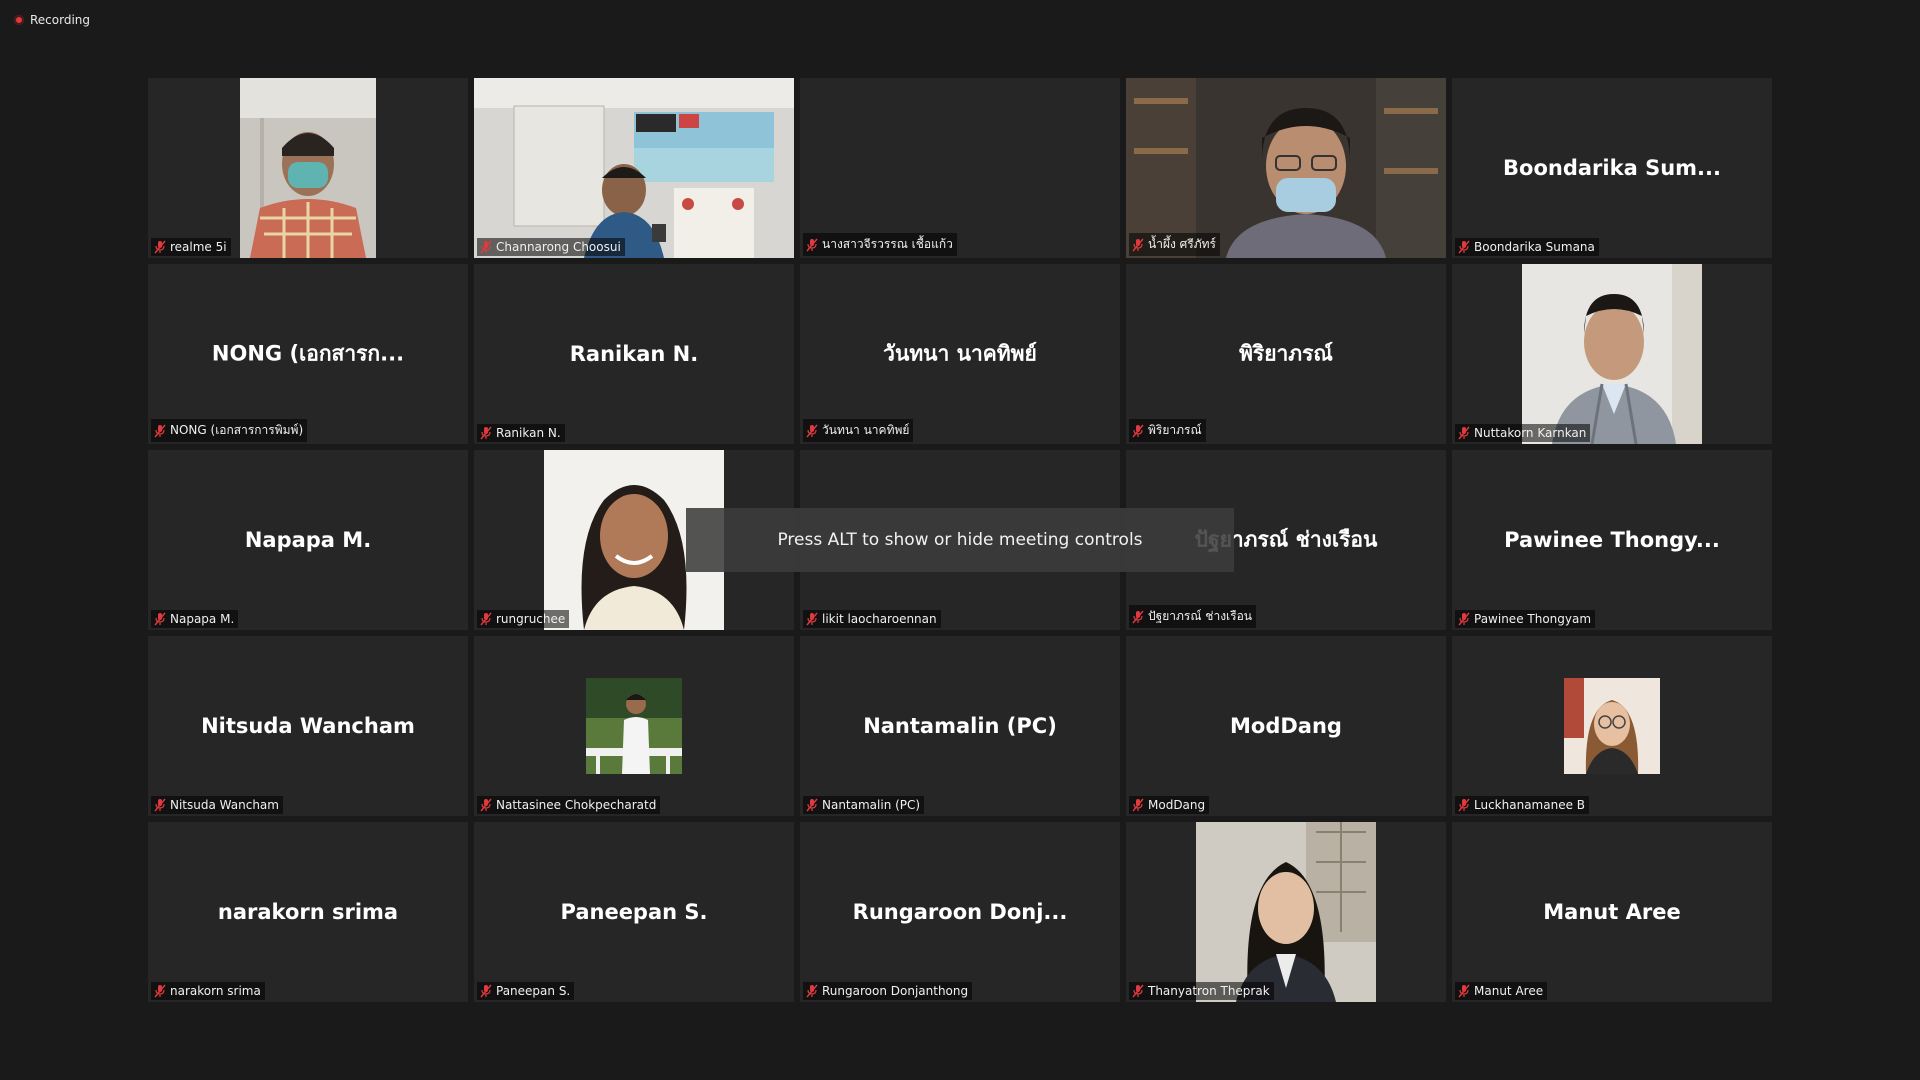 The height and width of the screenshot is (1080, 1920). I want to click on participant-name-tag: narakorn srima, so click(208, 991).